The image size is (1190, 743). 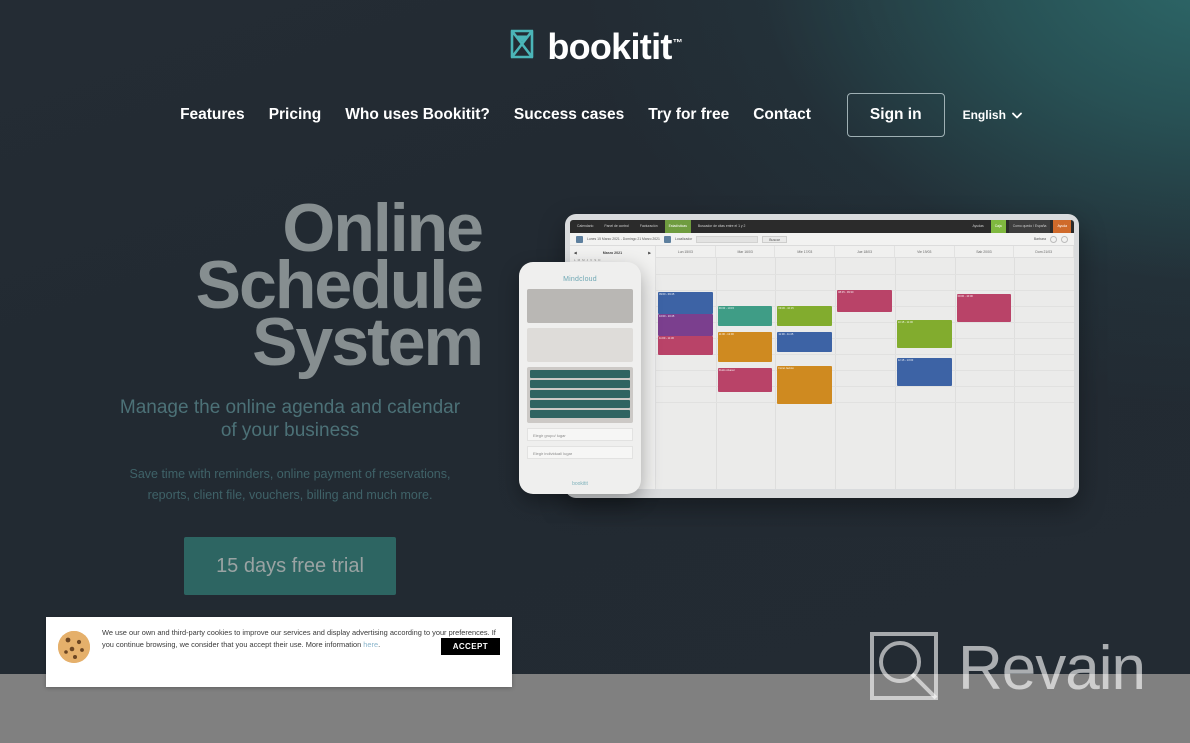 I want to click on mini-calendar-next-icon: ▶, so click(x=649, y=253).